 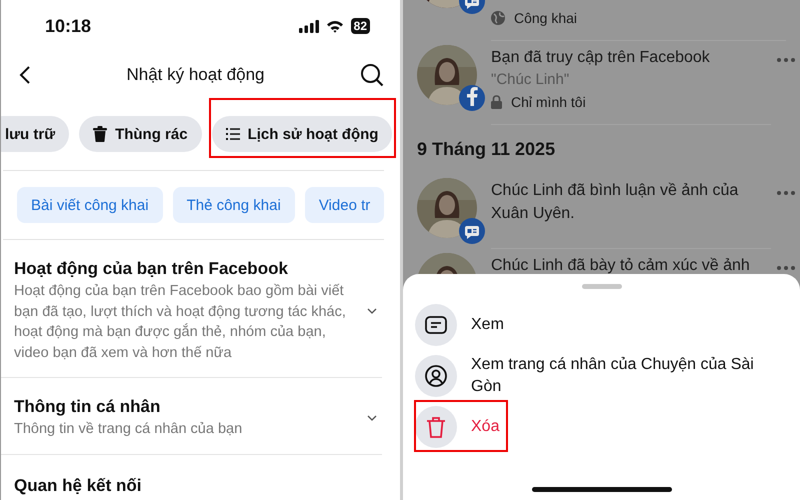 What do you see at coordinates (601, 325) in the screenshot?
I see `menu-item: Xem` at bounding box center [601, 325].